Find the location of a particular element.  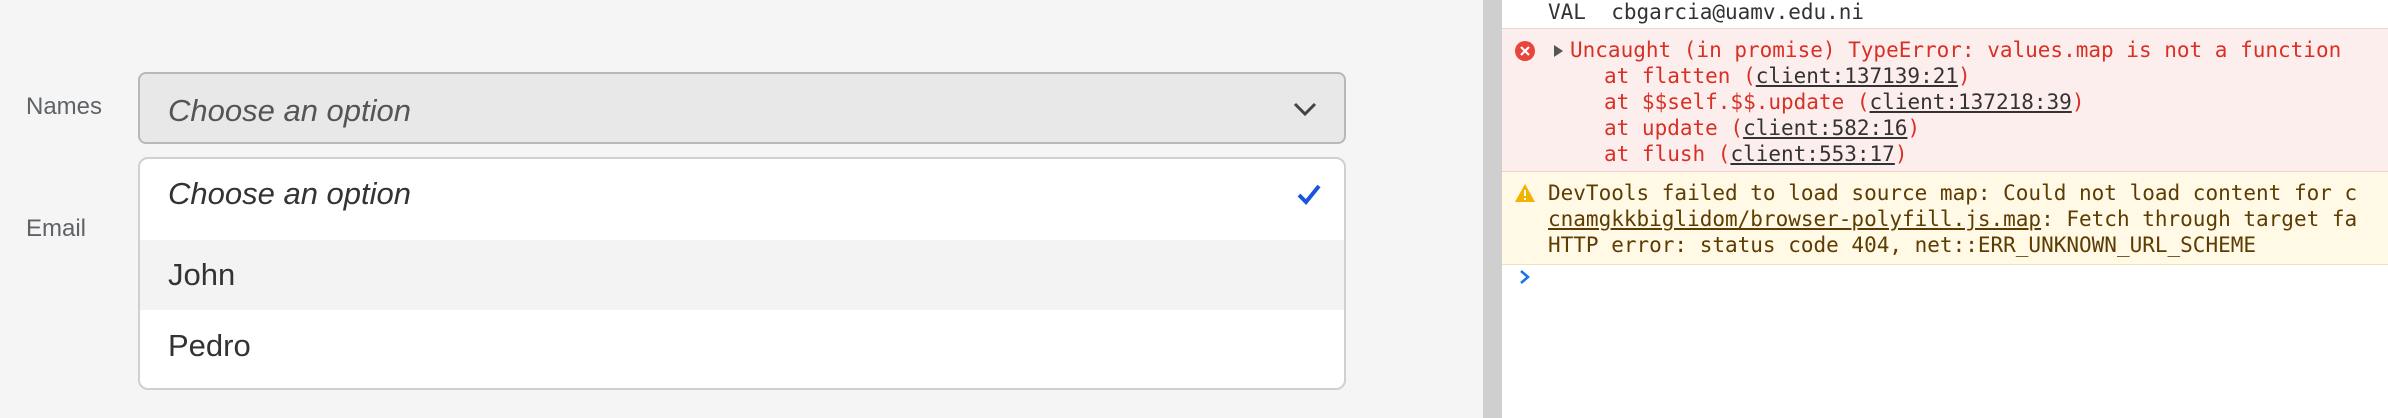

source-link: client:137139:21 is located at coordinates (1857, 76).